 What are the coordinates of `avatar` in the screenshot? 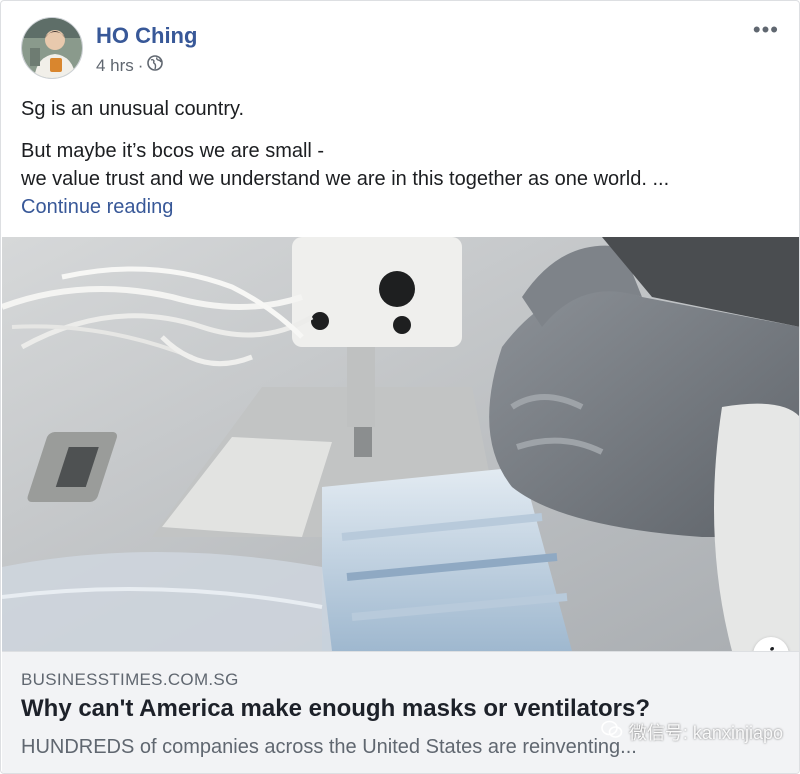 It's located at (52, 48).